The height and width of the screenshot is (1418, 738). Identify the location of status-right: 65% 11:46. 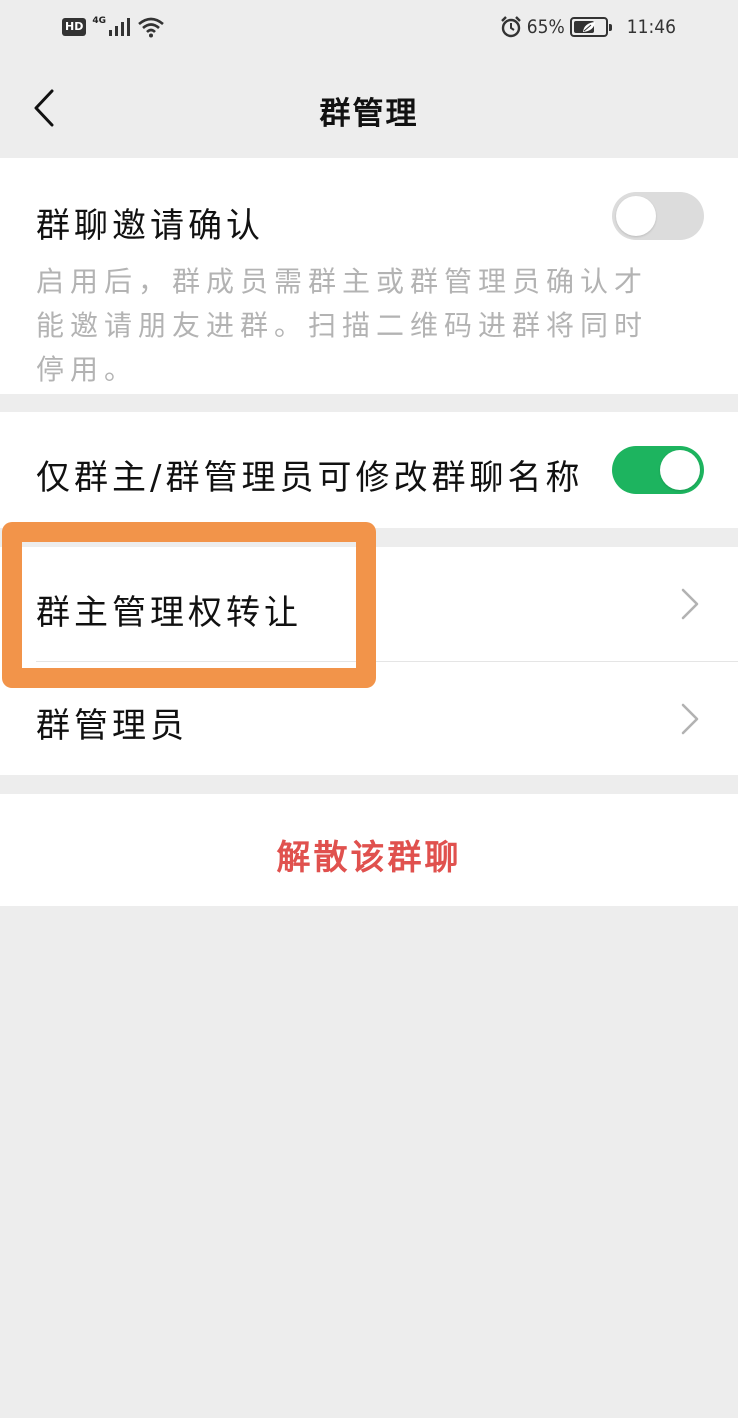
(588, 27).